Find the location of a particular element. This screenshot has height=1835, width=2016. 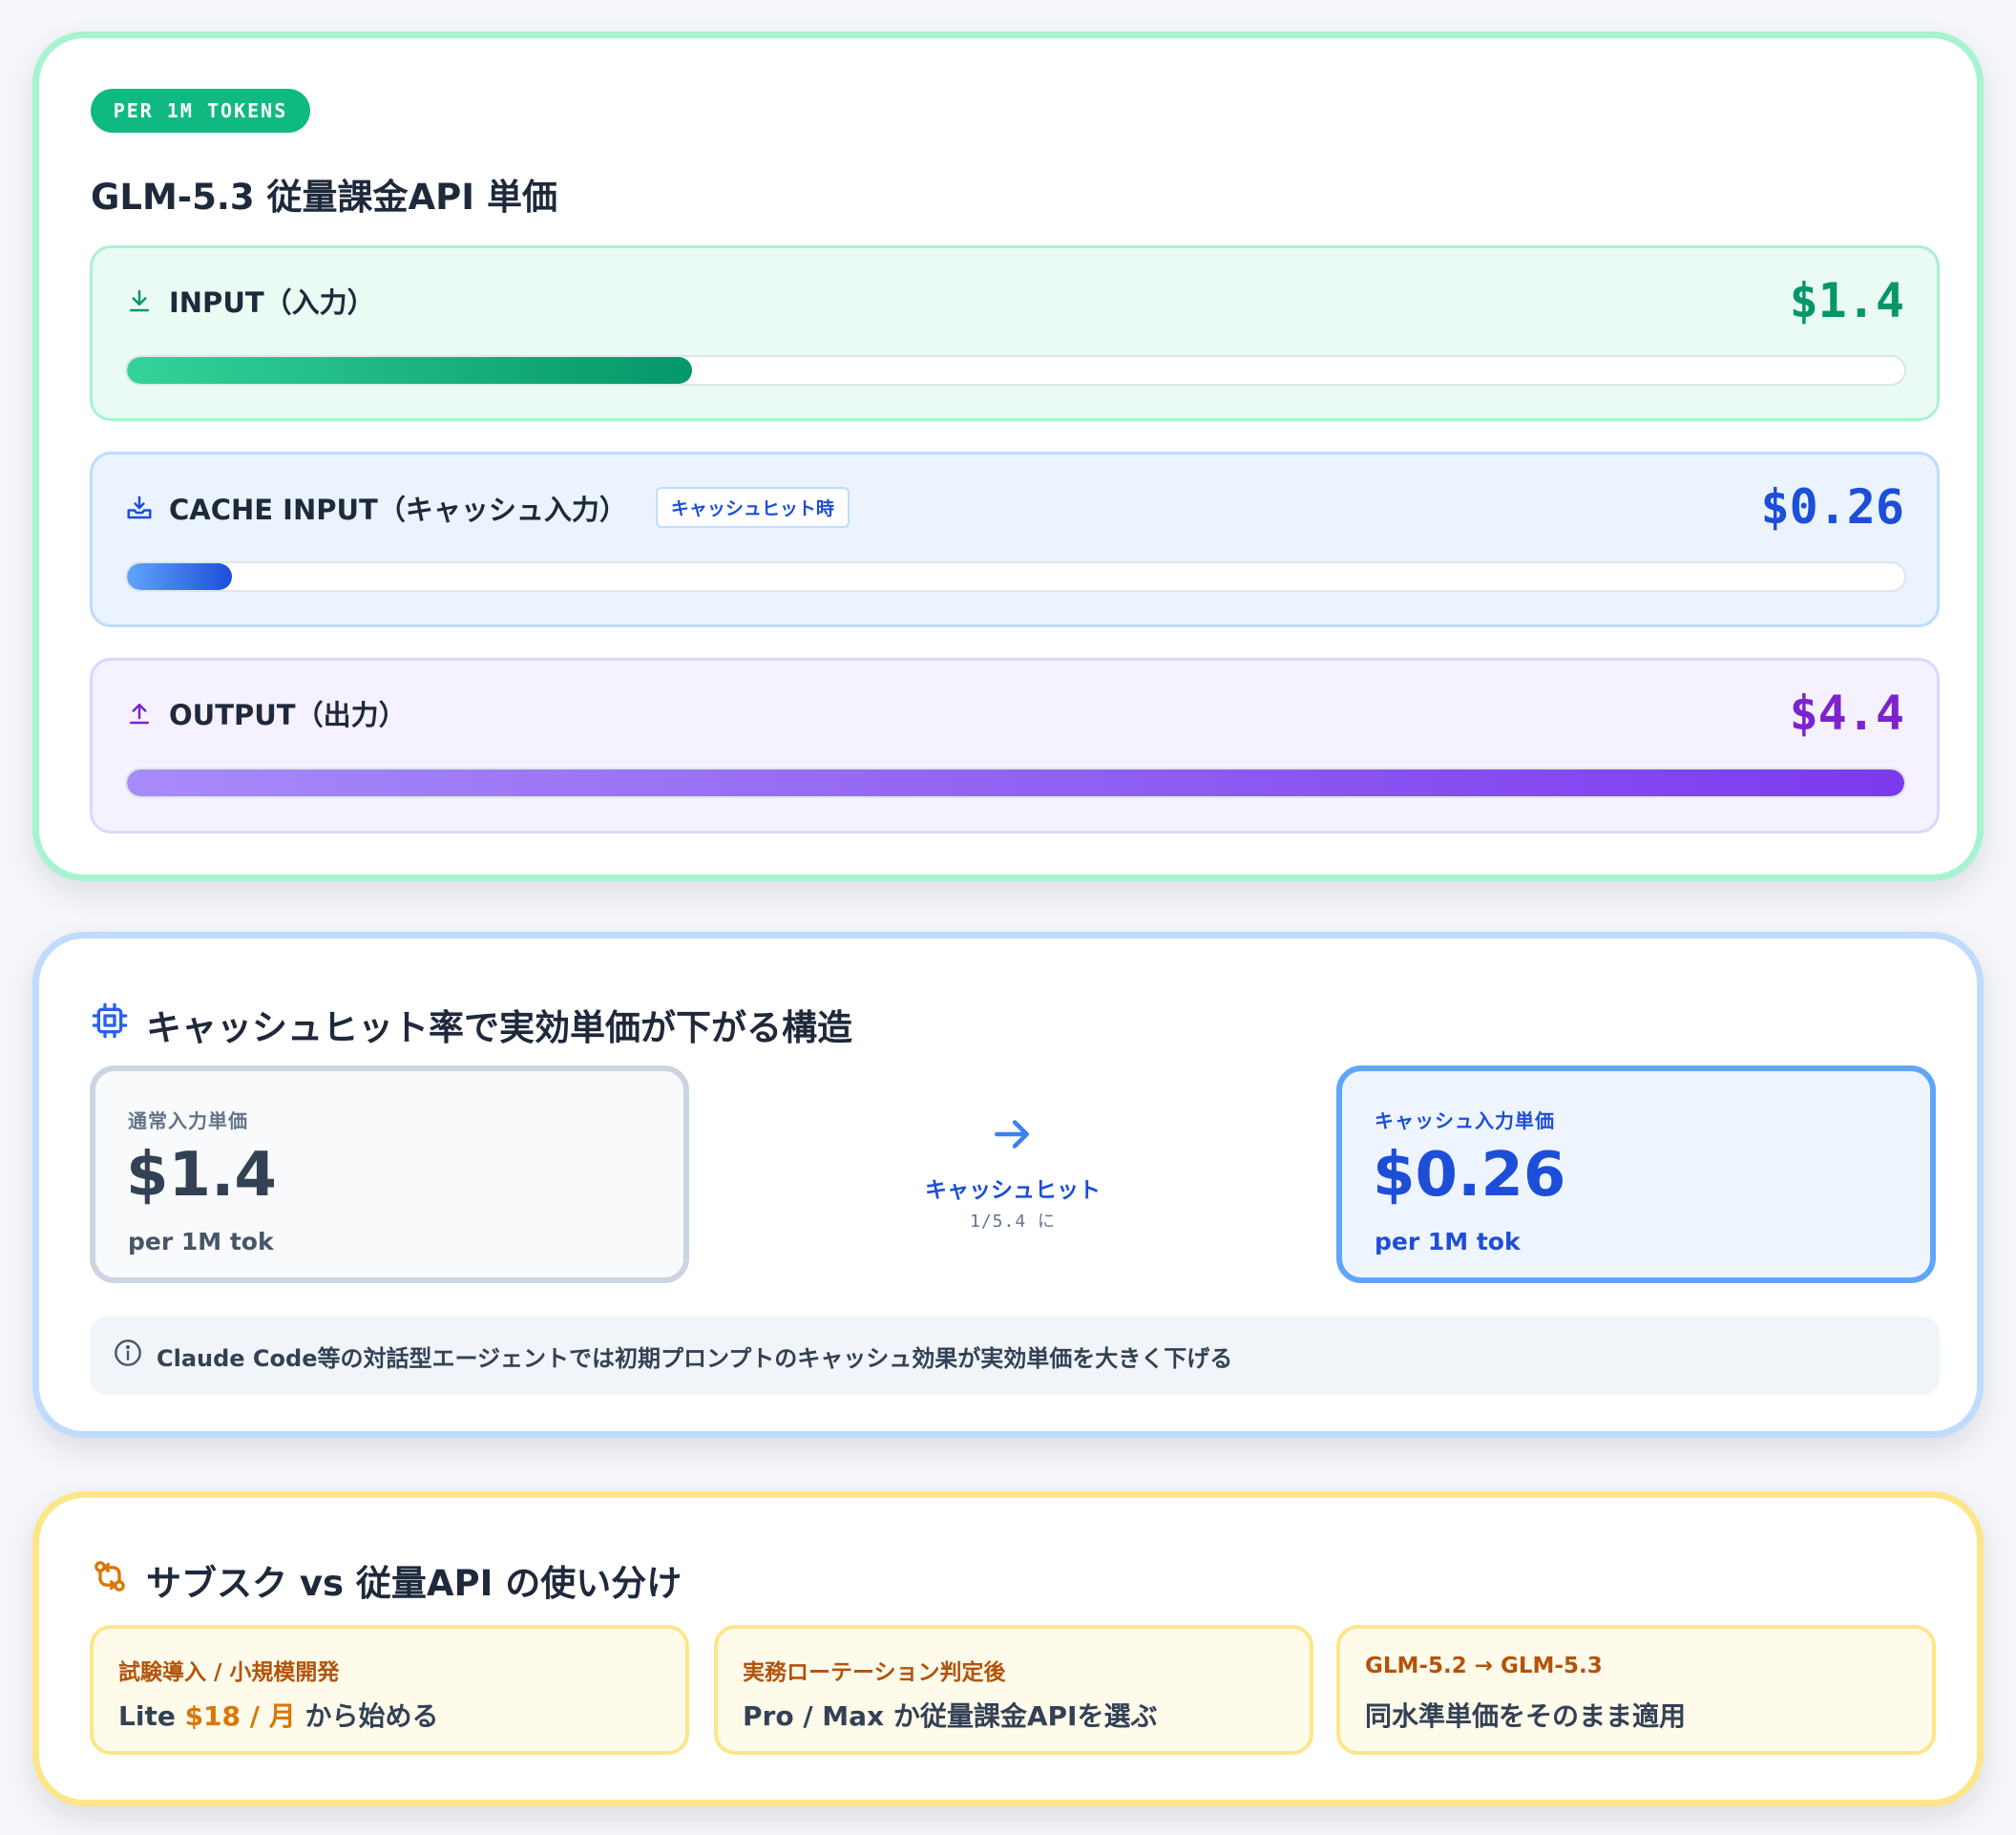

normal-input-value: $1.4 is located at coordinates (202, 1175).